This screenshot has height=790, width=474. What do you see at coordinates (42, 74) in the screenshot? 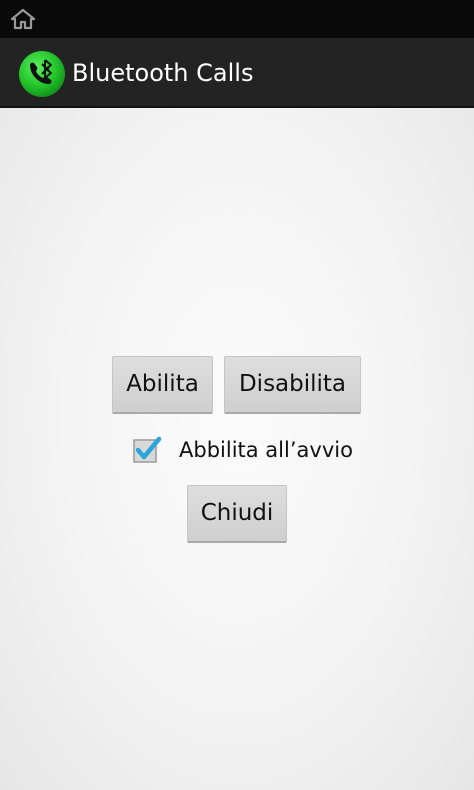
I see `bluetooth-phone-icon` at bounding box center [42, 74].